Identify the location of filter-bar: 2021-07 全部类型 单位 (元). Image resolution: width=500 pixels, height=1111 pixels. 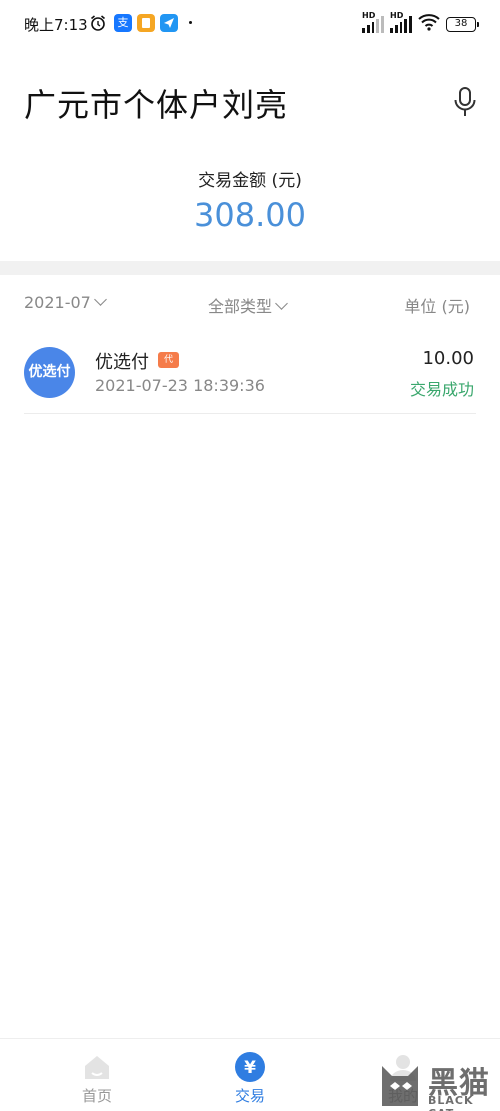
(250, 304).